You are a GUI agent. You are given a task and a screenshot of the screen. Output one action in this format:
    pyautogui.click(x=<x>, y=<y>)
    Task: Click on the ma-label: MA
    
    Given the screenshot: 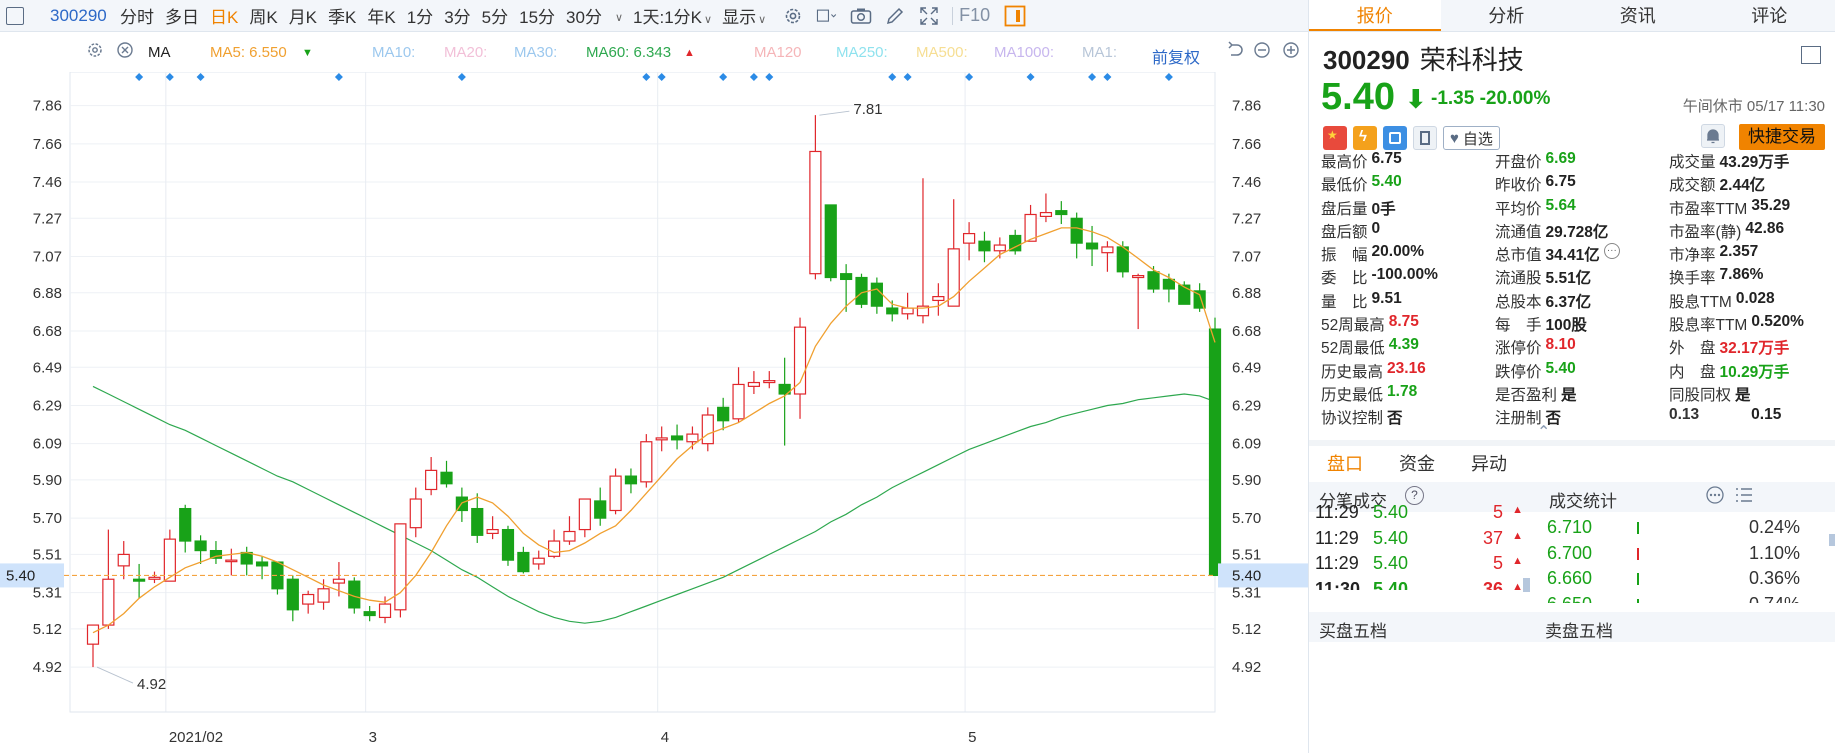 What is the action you would take?
    pyautogui.click(x=159, y=52)
    